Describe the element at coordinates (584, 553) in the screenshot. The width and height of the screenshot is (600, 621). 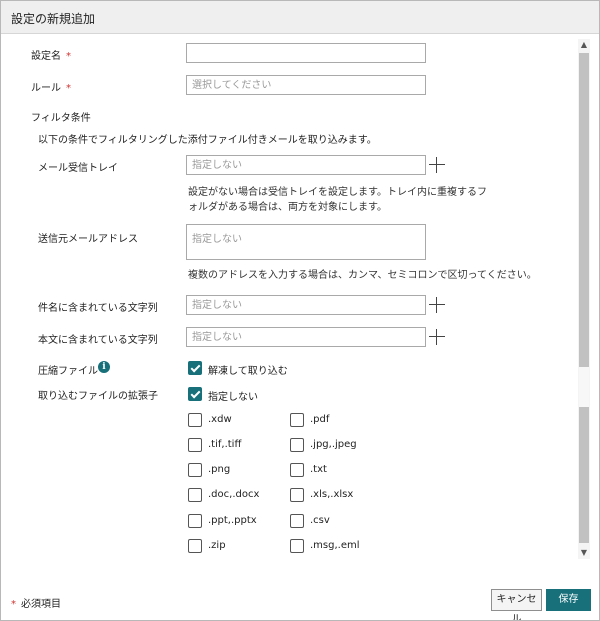
I see `scroll-down-icon: ▼` at that location.